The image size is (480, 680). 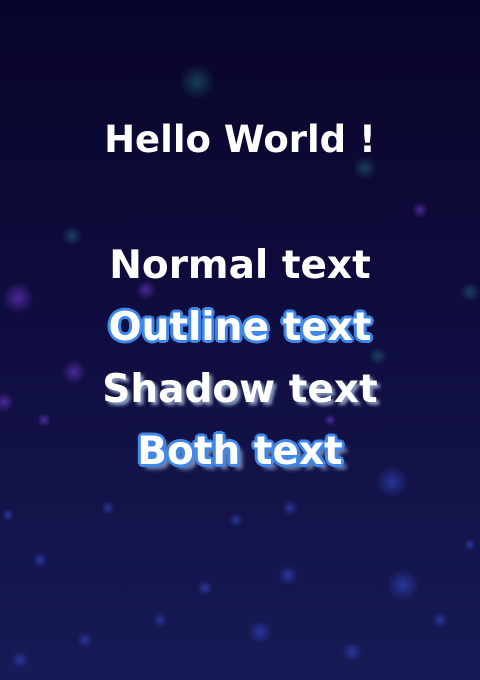 I want to click on title-text: Hello World !, so click(x=240, y=139).